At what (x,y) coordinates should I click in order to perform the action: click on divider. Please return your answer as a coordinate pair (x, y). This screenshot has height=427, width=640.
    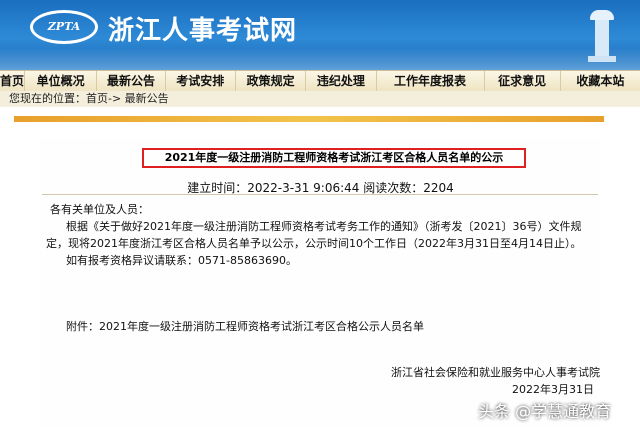
    Looking at the image, I should click on (320, 194).